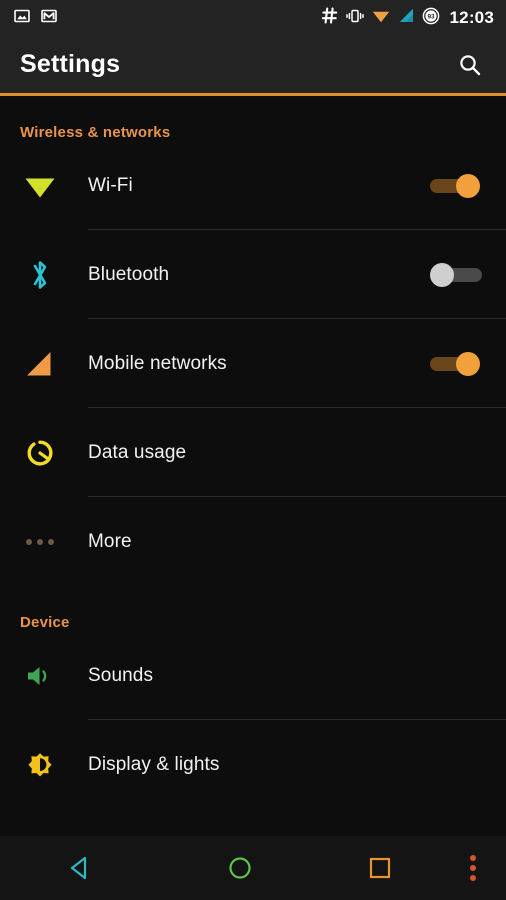 The height and width of the screenshot is (900, 506). I want to click on status-bar-notifications, so click(35, 18).